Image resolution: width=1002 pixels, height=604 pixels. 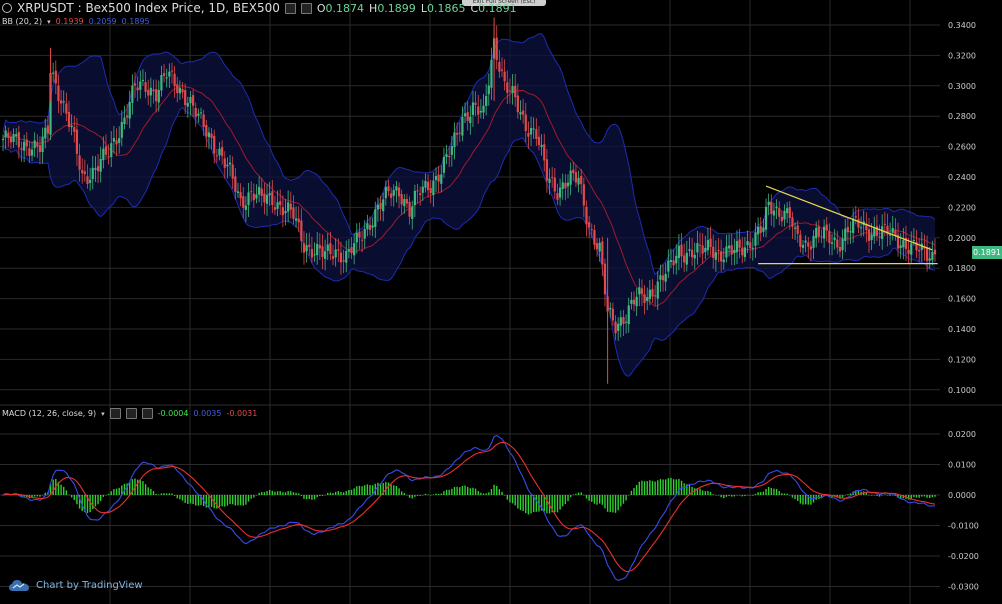 What do you see at coordinates (89, 585) in the screenshot?
I see `brand-text: Chart by TradingView` at bounding box center [89, 585].